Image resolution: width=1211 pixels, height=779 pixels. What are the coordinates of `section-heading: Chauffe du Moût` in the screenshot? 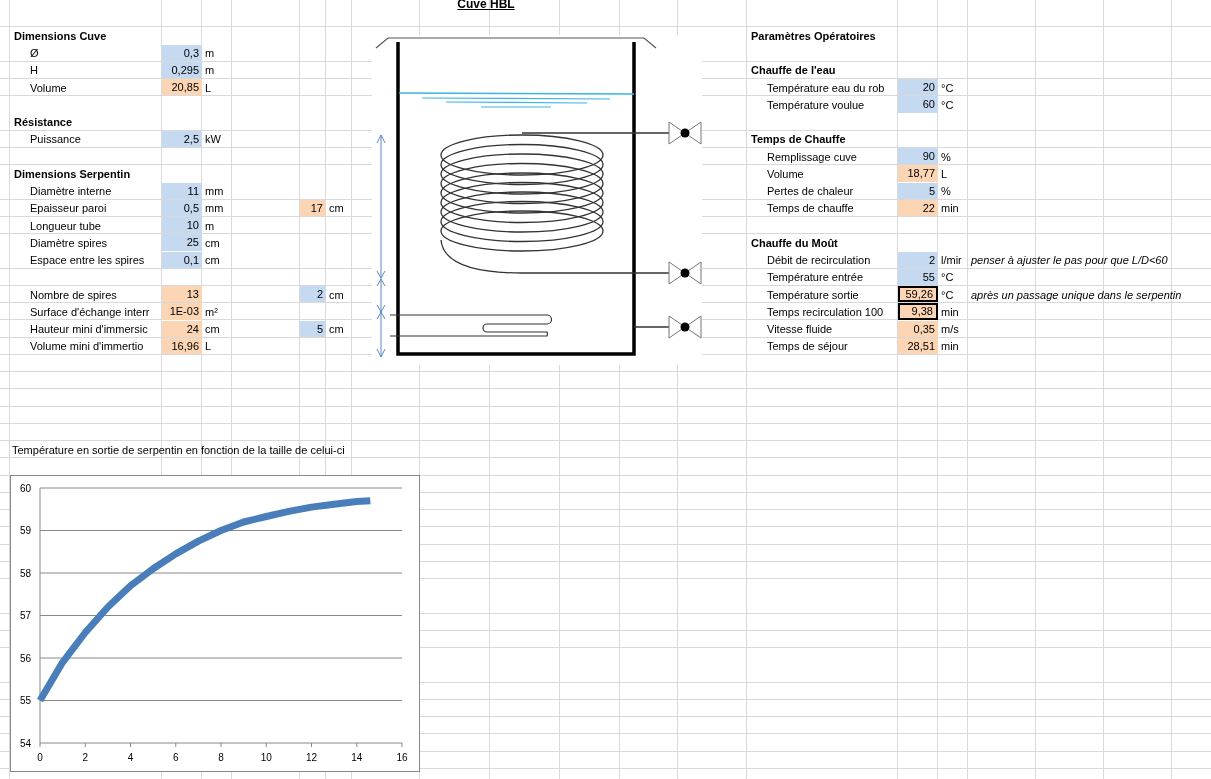 It's located at (794, 242).